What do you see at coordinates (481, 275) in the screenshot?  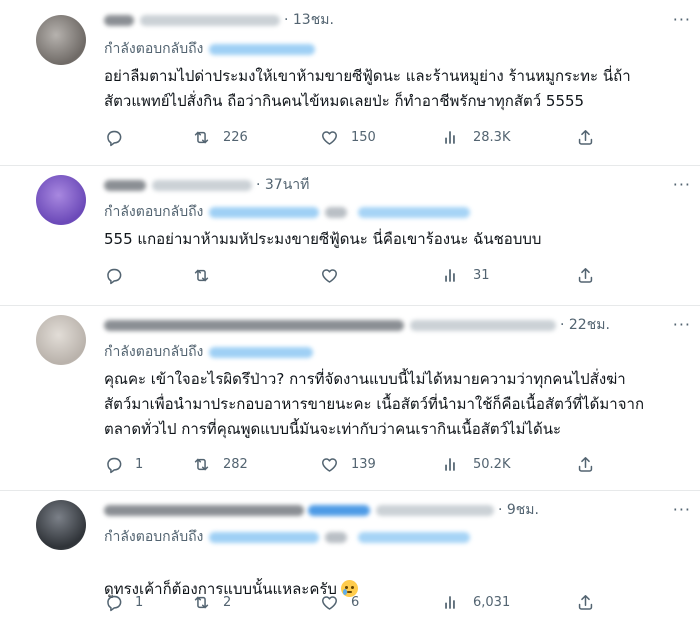 I see `views-count: 31` at bounding box center [481, 275].